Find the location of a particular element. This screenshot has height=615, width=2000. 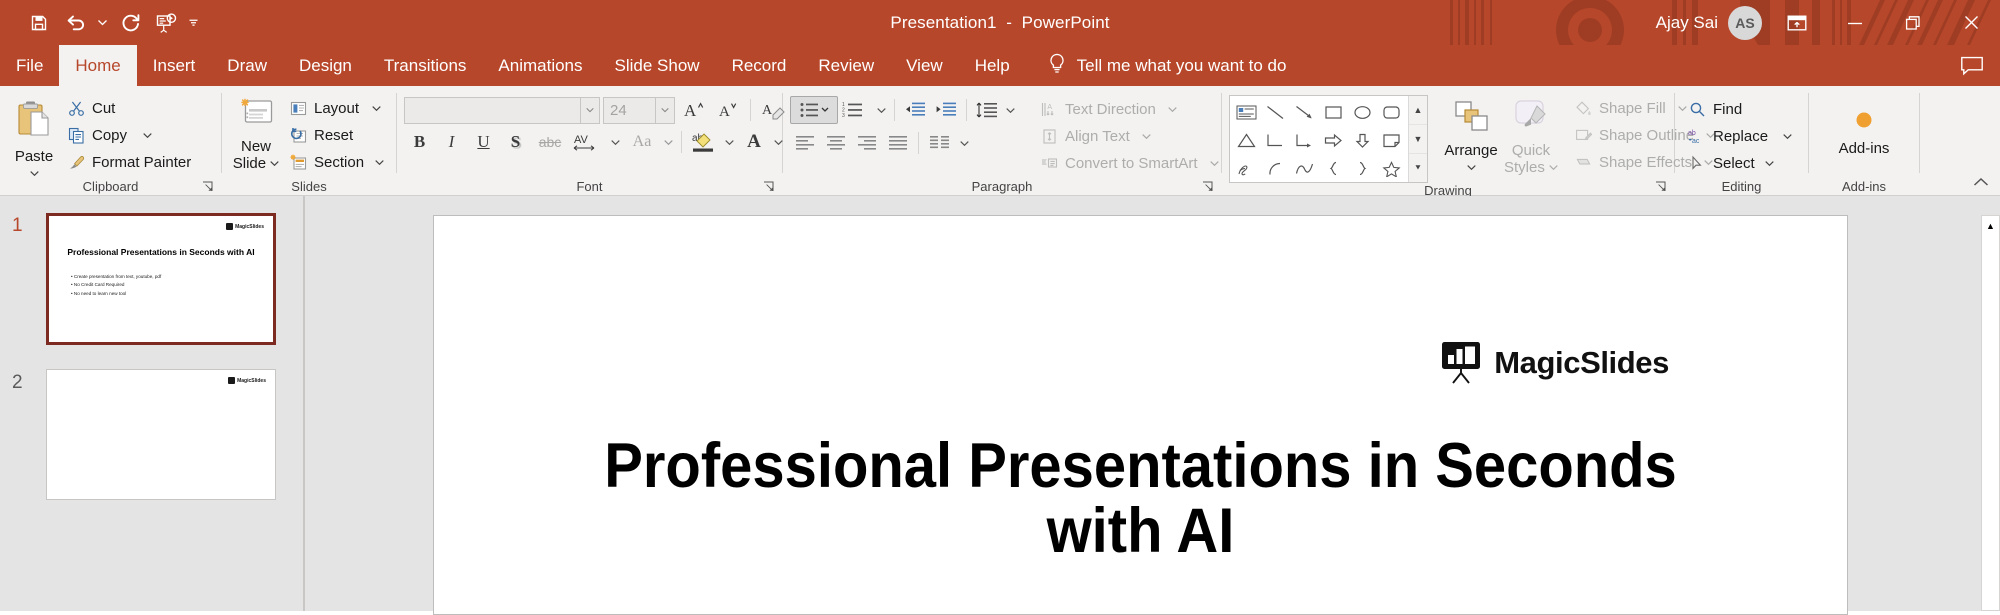

new-slide-chevron-down-icon is located at coordinates (274, 161).